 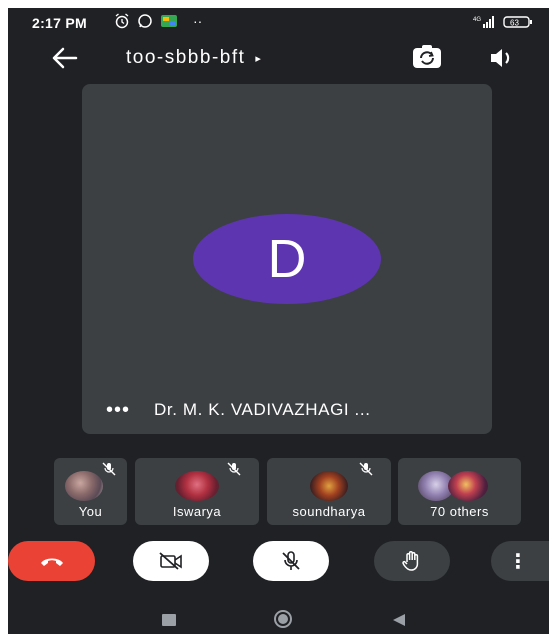 What do you see at coordinates (118, 410) in the screenshot?
I see `more-options-icon: •••` at bounding box center [118, 410].